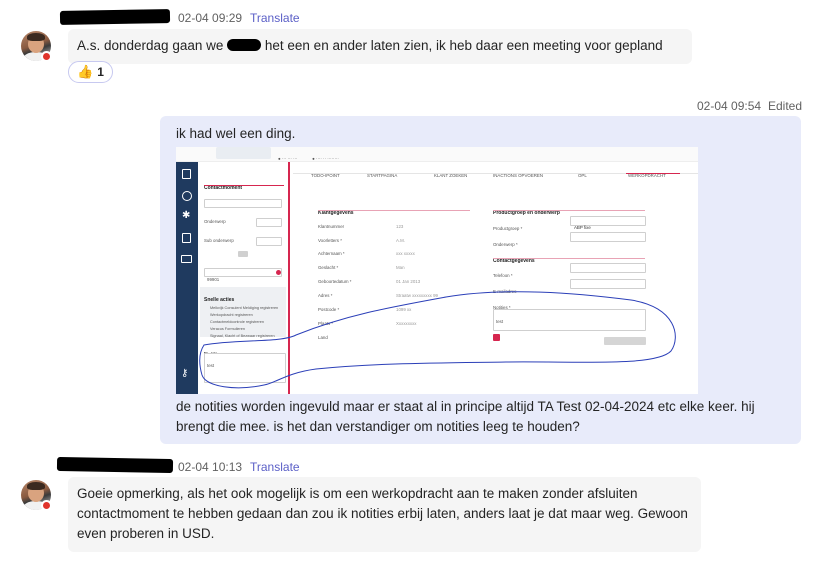  I want to click on edited-label: Edited, so click(785, 106).